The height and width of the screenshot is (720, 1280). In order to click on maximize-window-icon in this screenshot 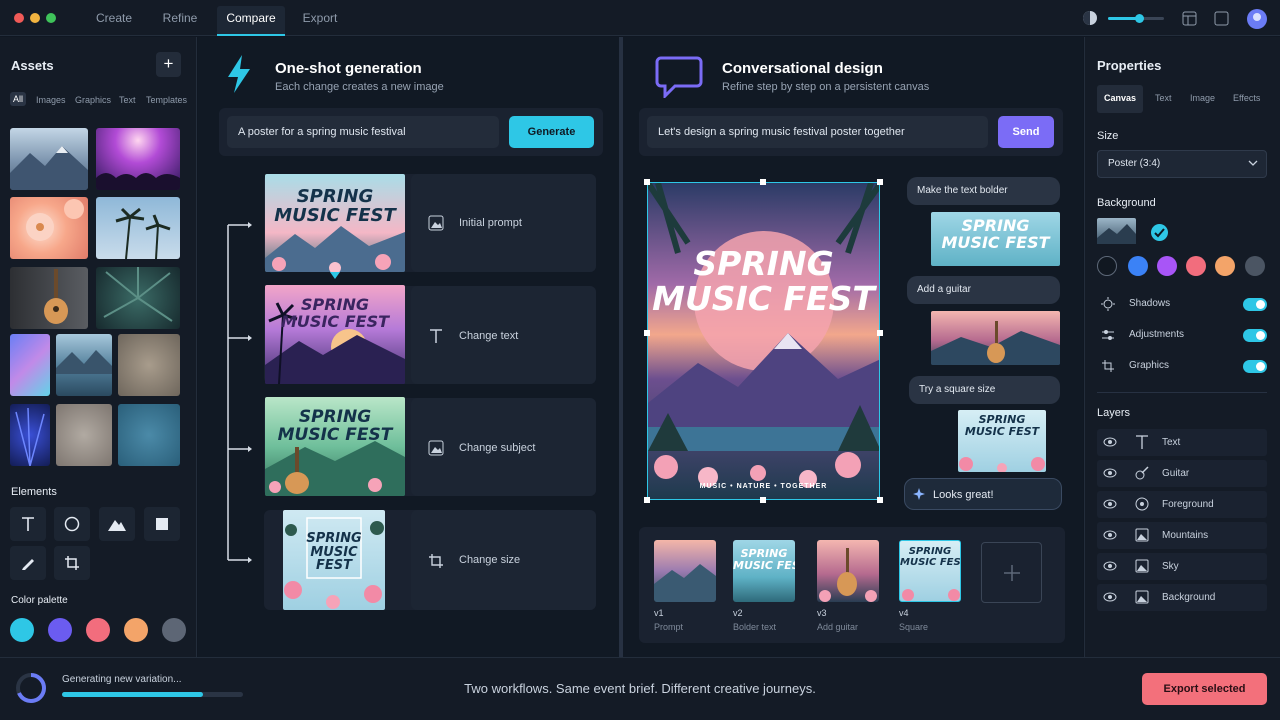, I will do `click(51, 18)`.